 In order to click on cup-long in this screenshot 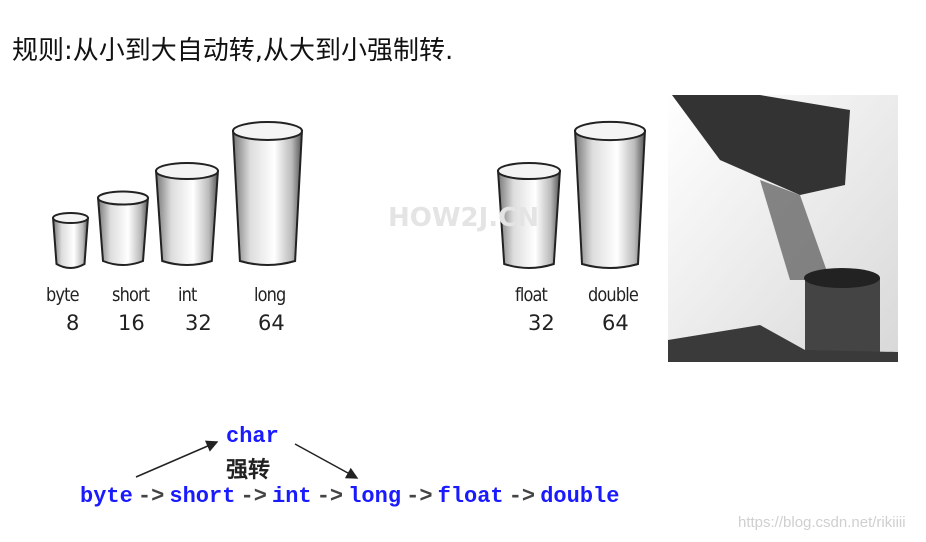, I will do `click(267, 197)`.